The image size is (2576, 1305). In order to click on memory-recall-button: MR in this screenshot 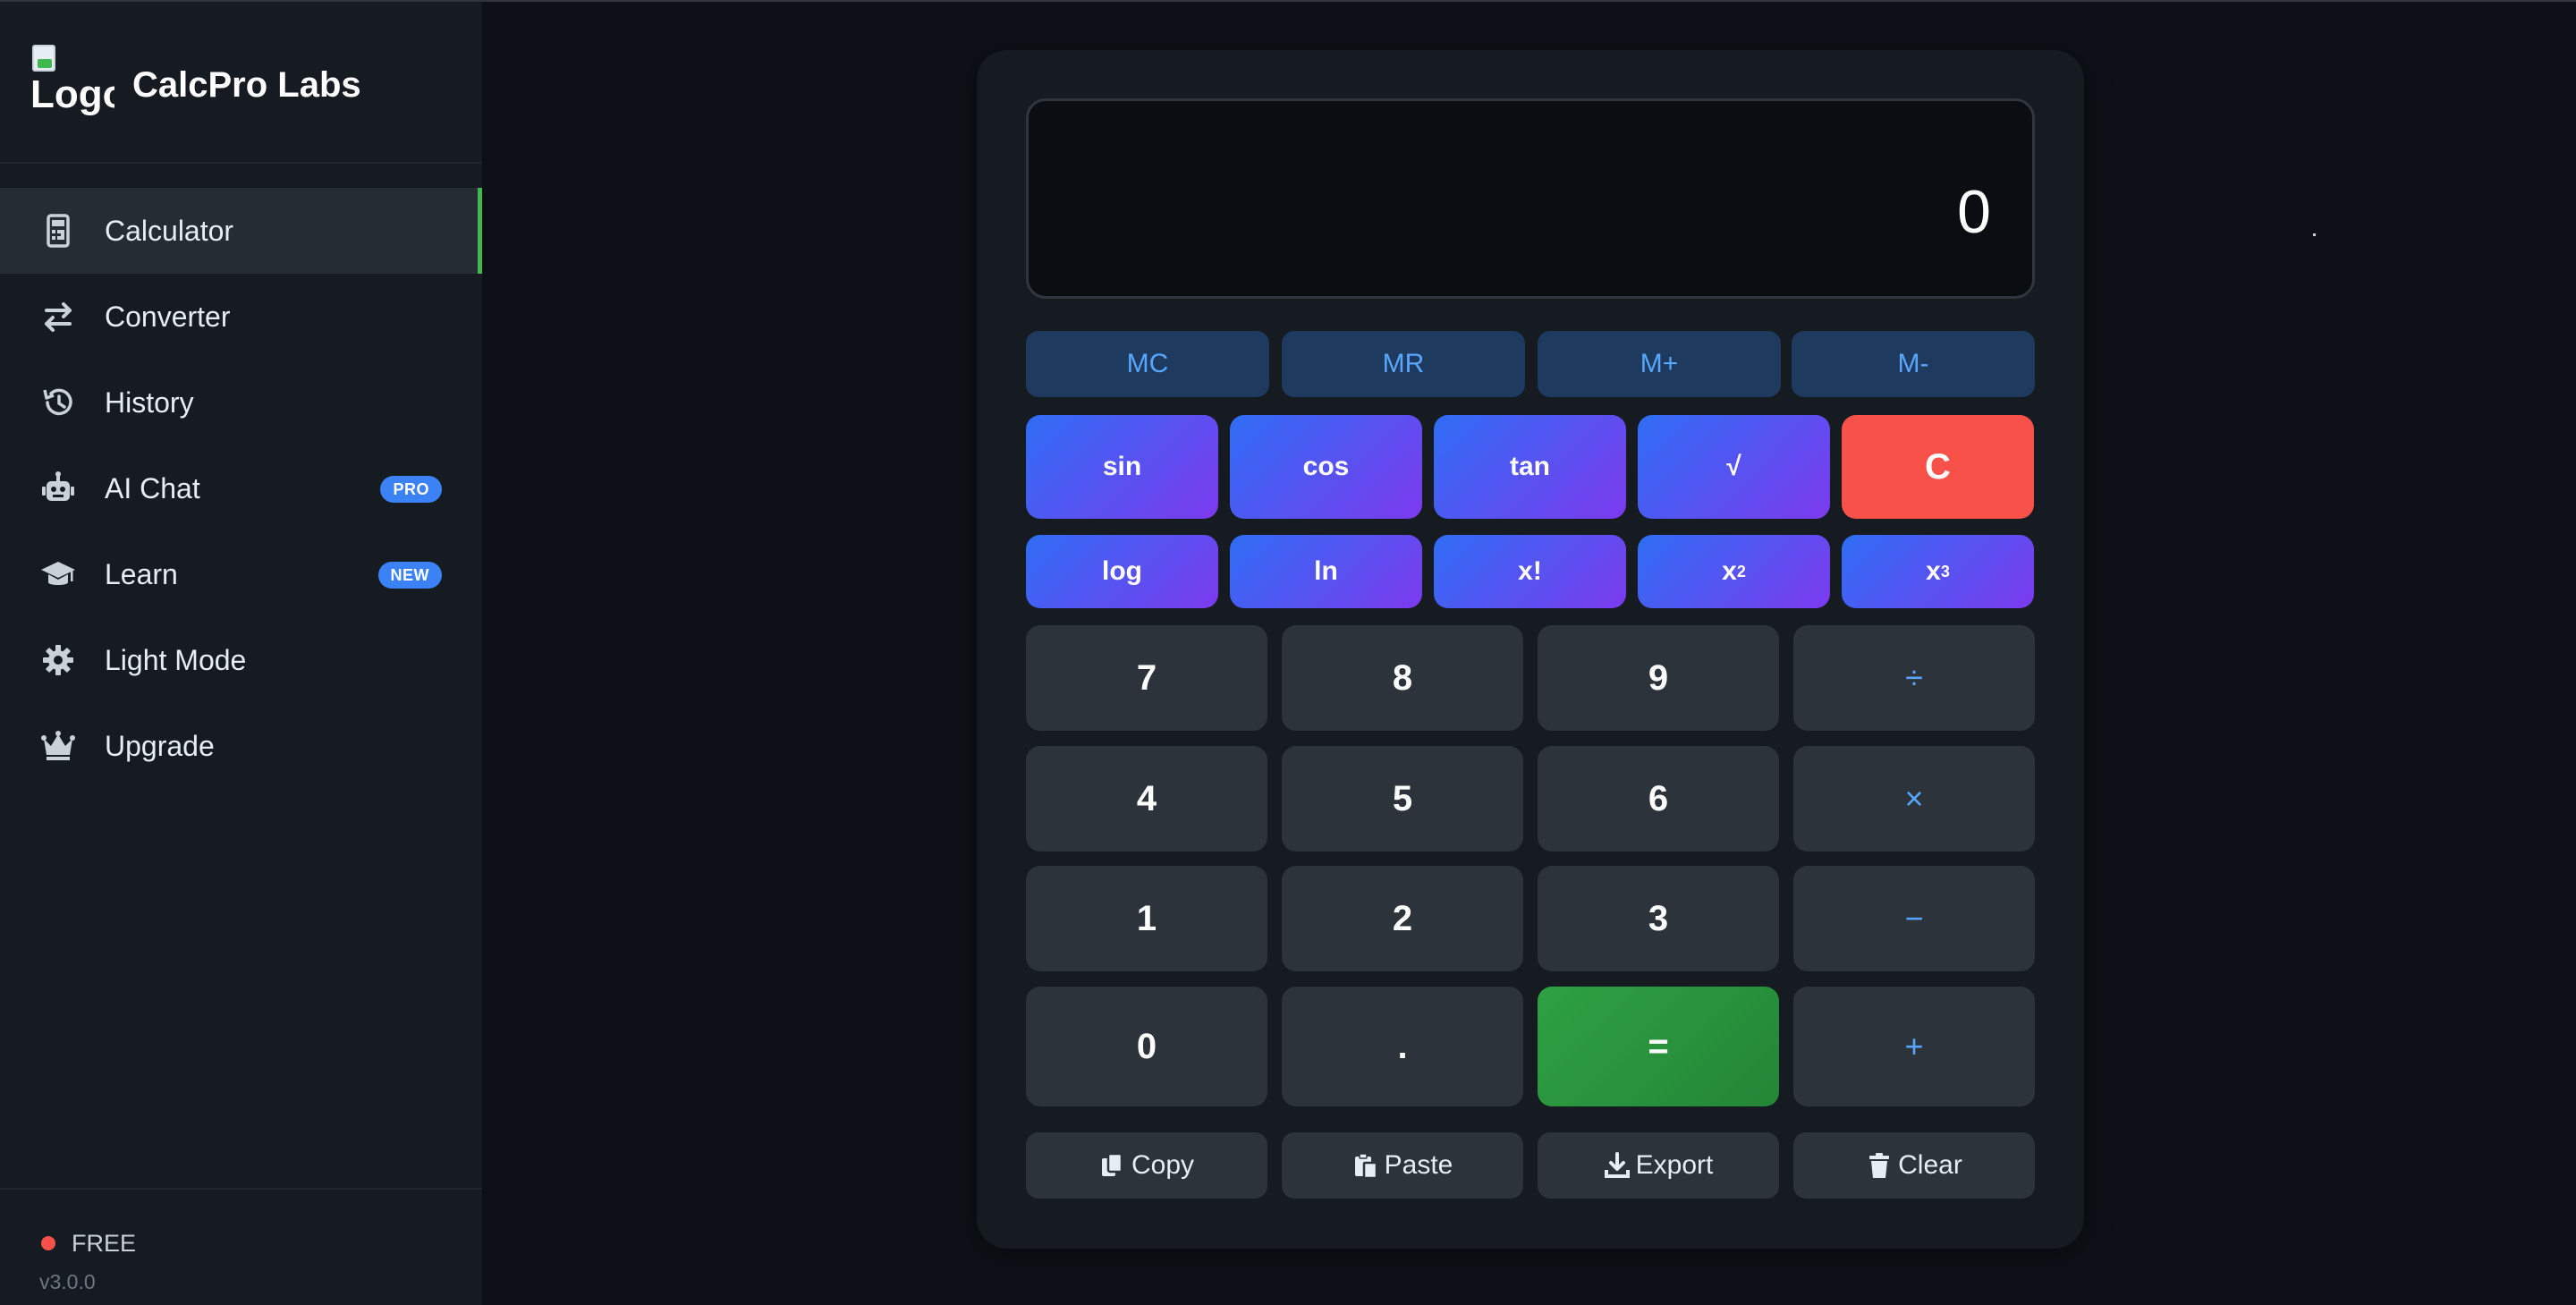, I will do `click(1403, 364)`.